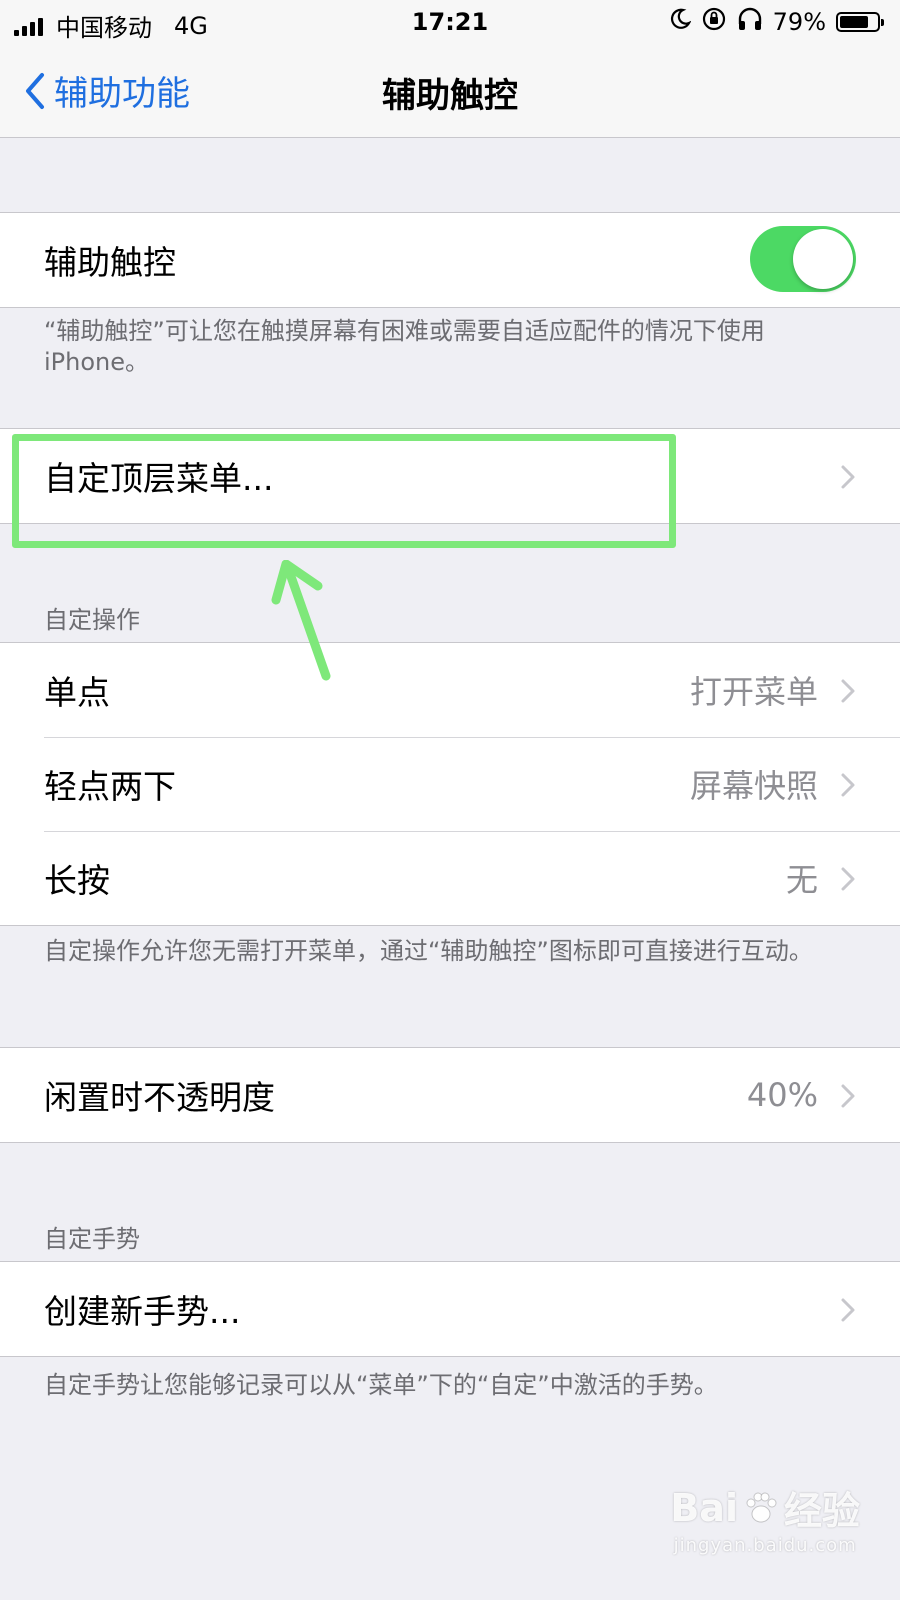 This screenshot has height=1600, width=900. I want to click on watermark-url: jingyan.baidu.com, so click(765, 1545).